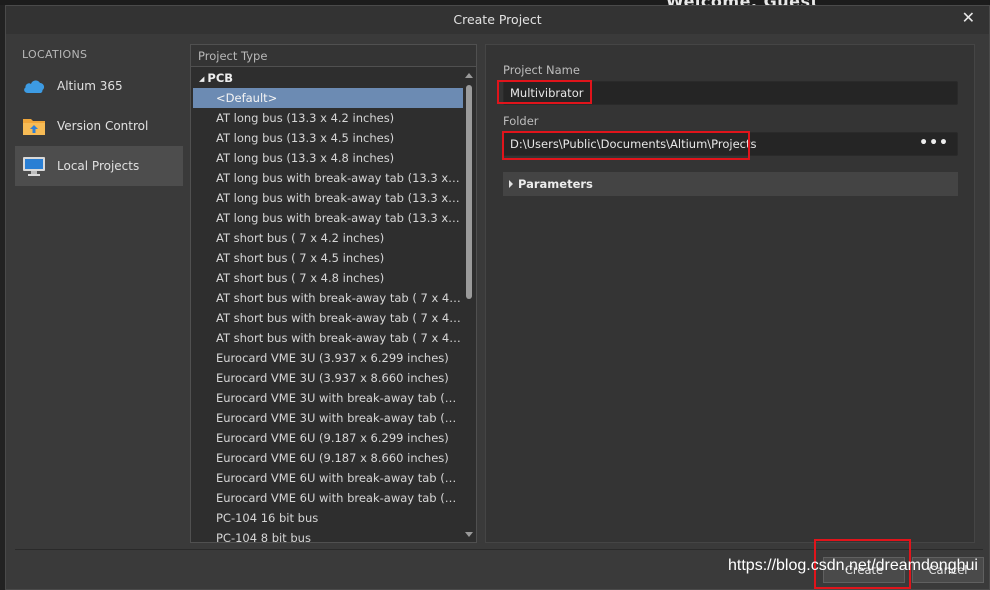  I want to click on scroll-up-arrow-icon, so click(469, 75).